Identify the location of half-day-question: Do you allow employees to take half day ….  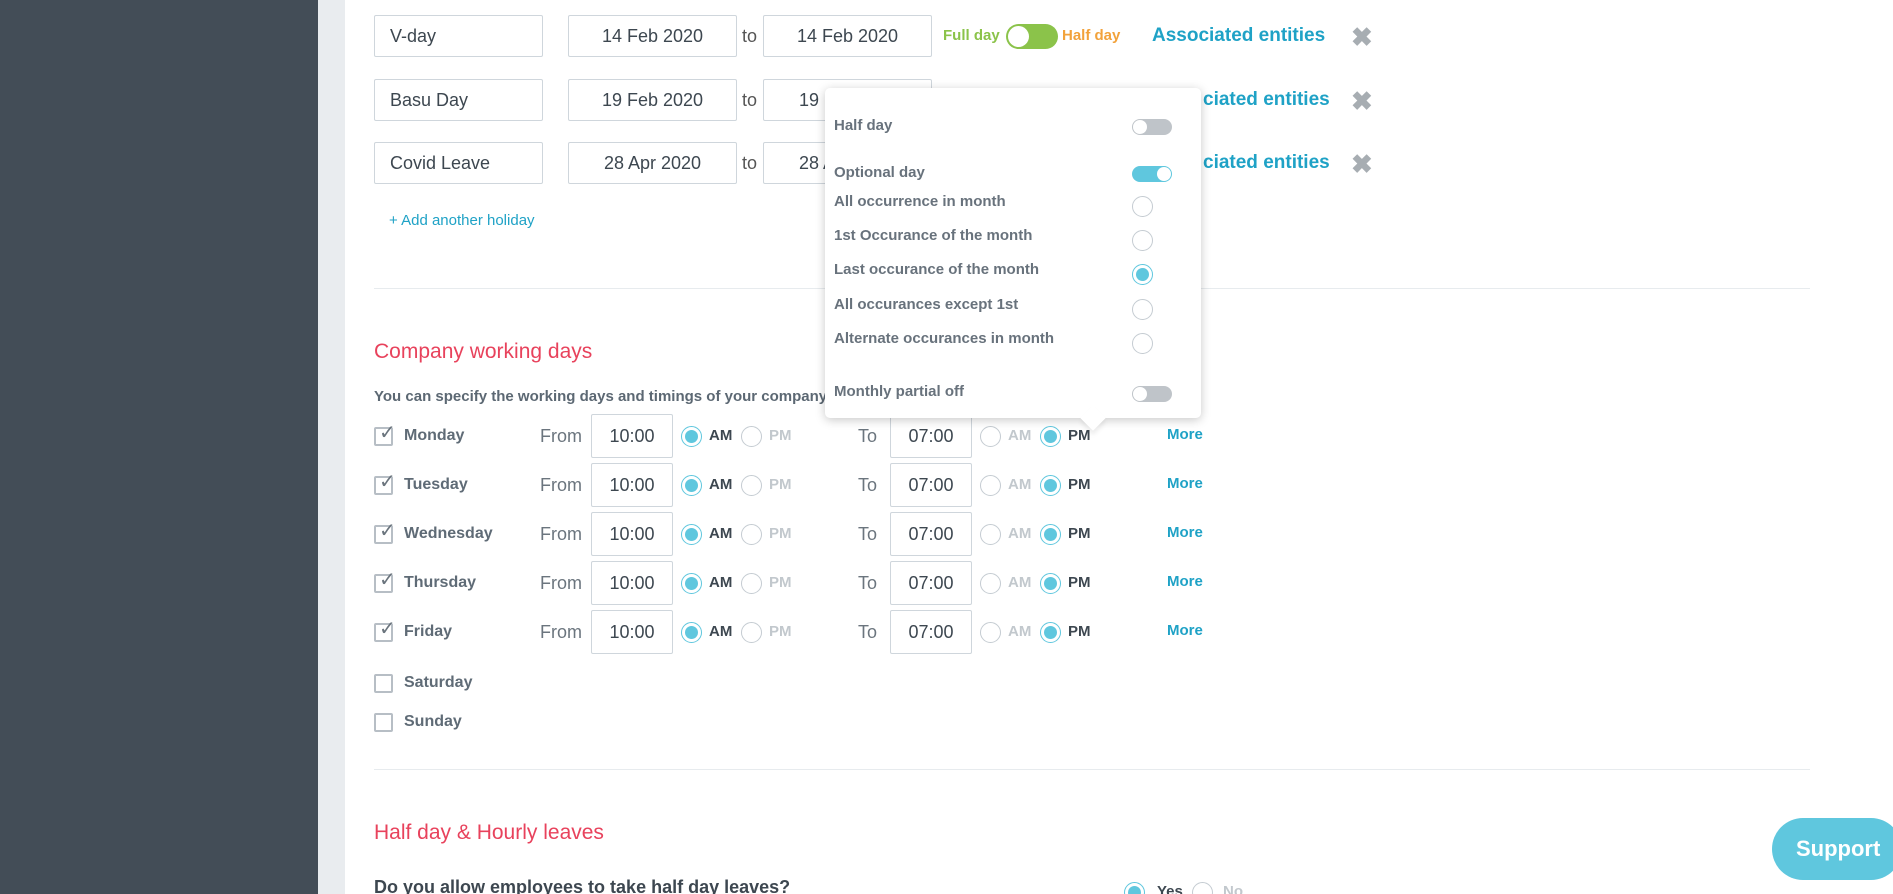
(582, 885).